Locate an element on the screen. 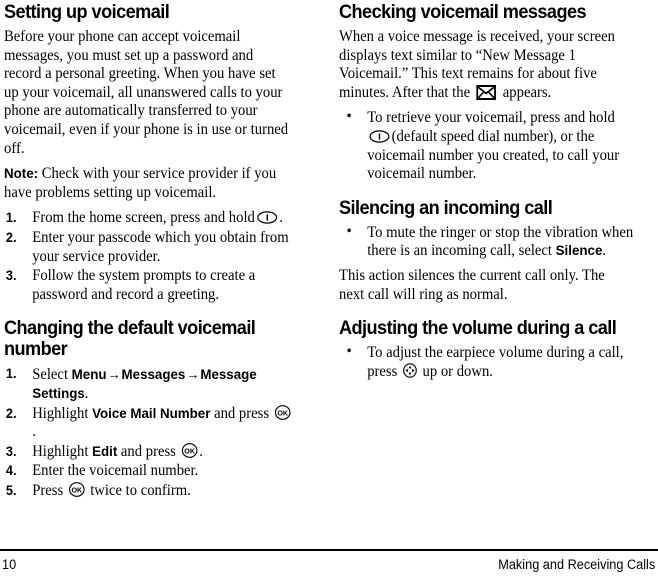  paragraph-text-part2: appears. is located at coordinates (525, 92).